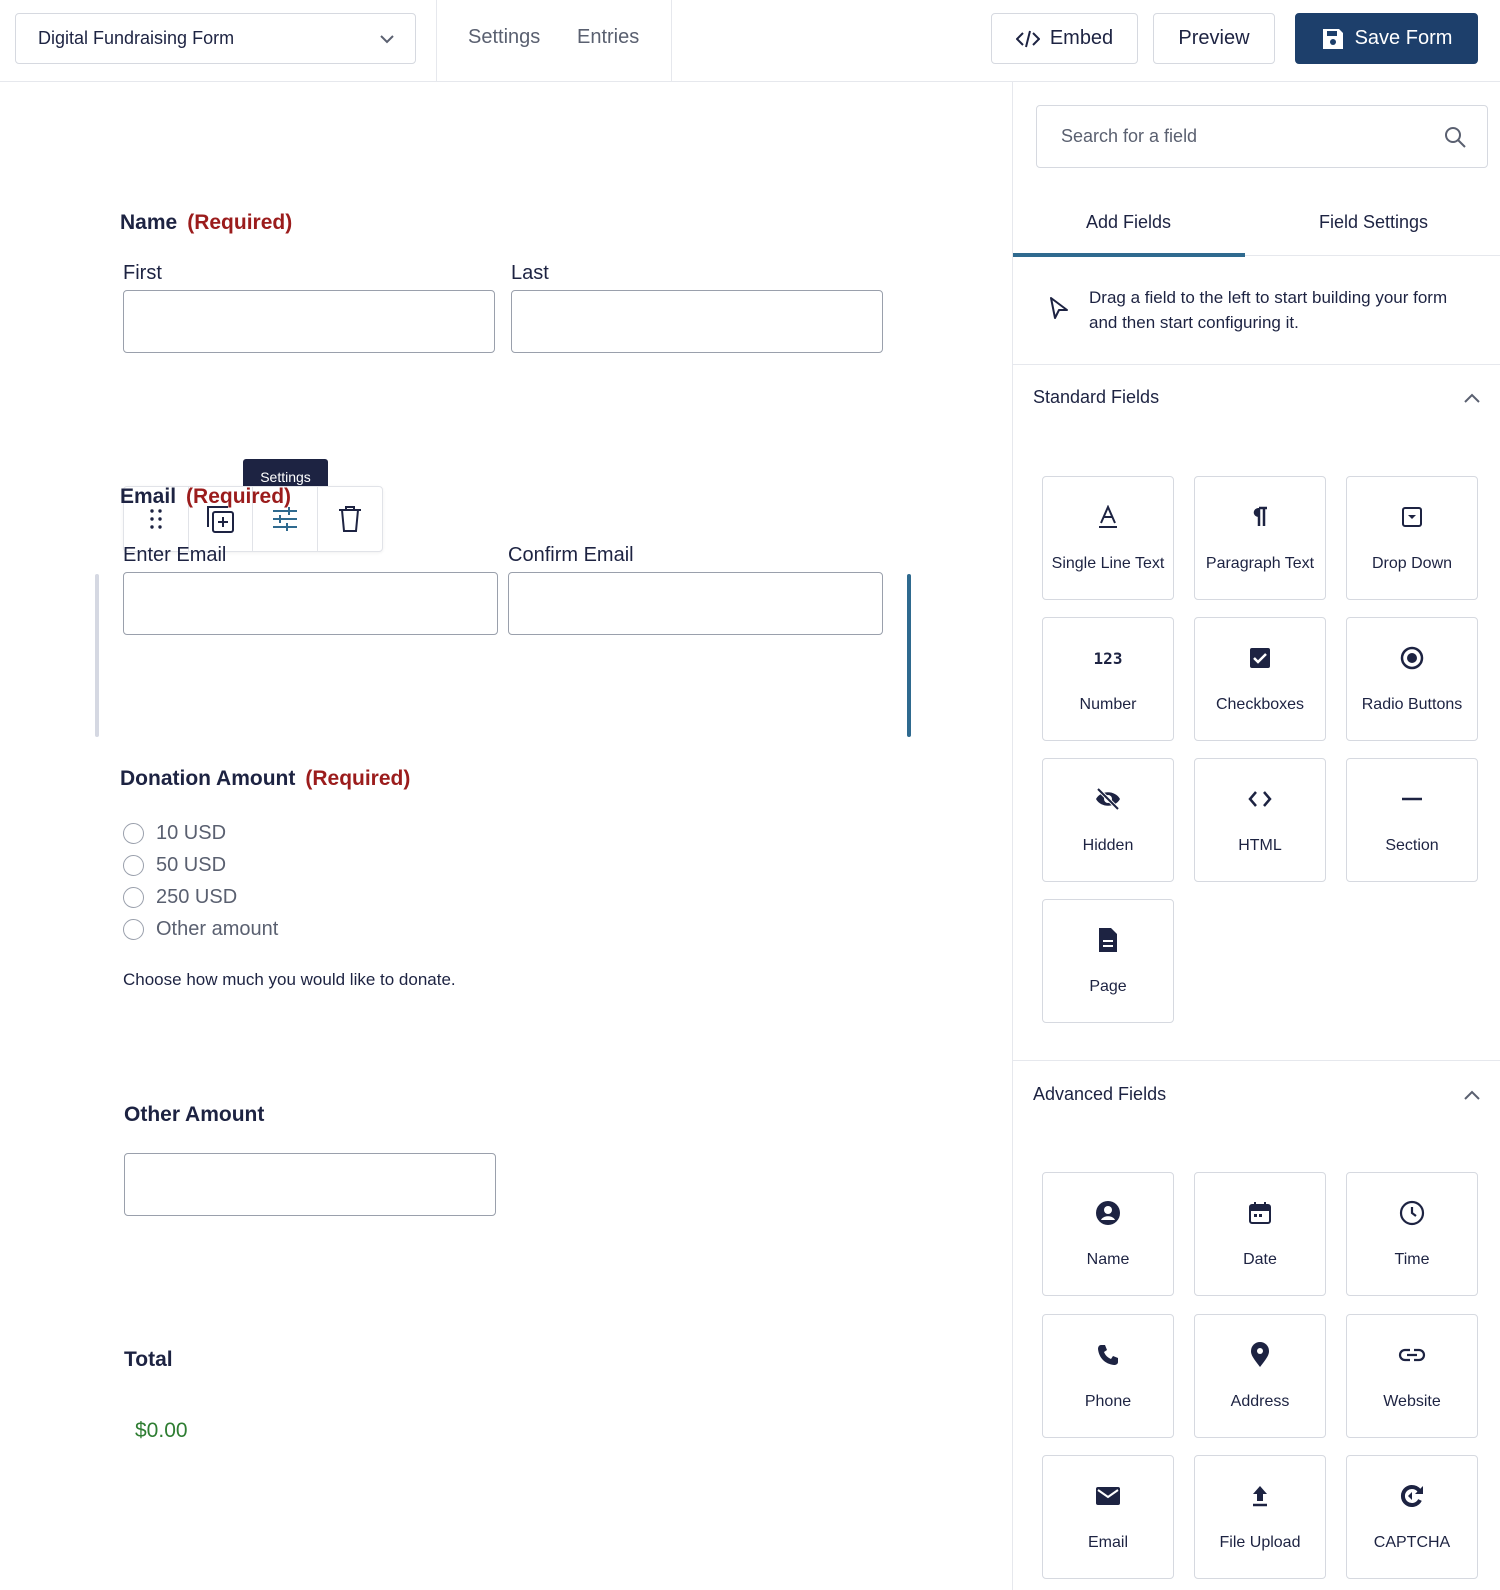 This screenshot has width=1500, height=1590. Describe the element at coordinates (436, 41) in the screenshot. I see `divider` at that location.